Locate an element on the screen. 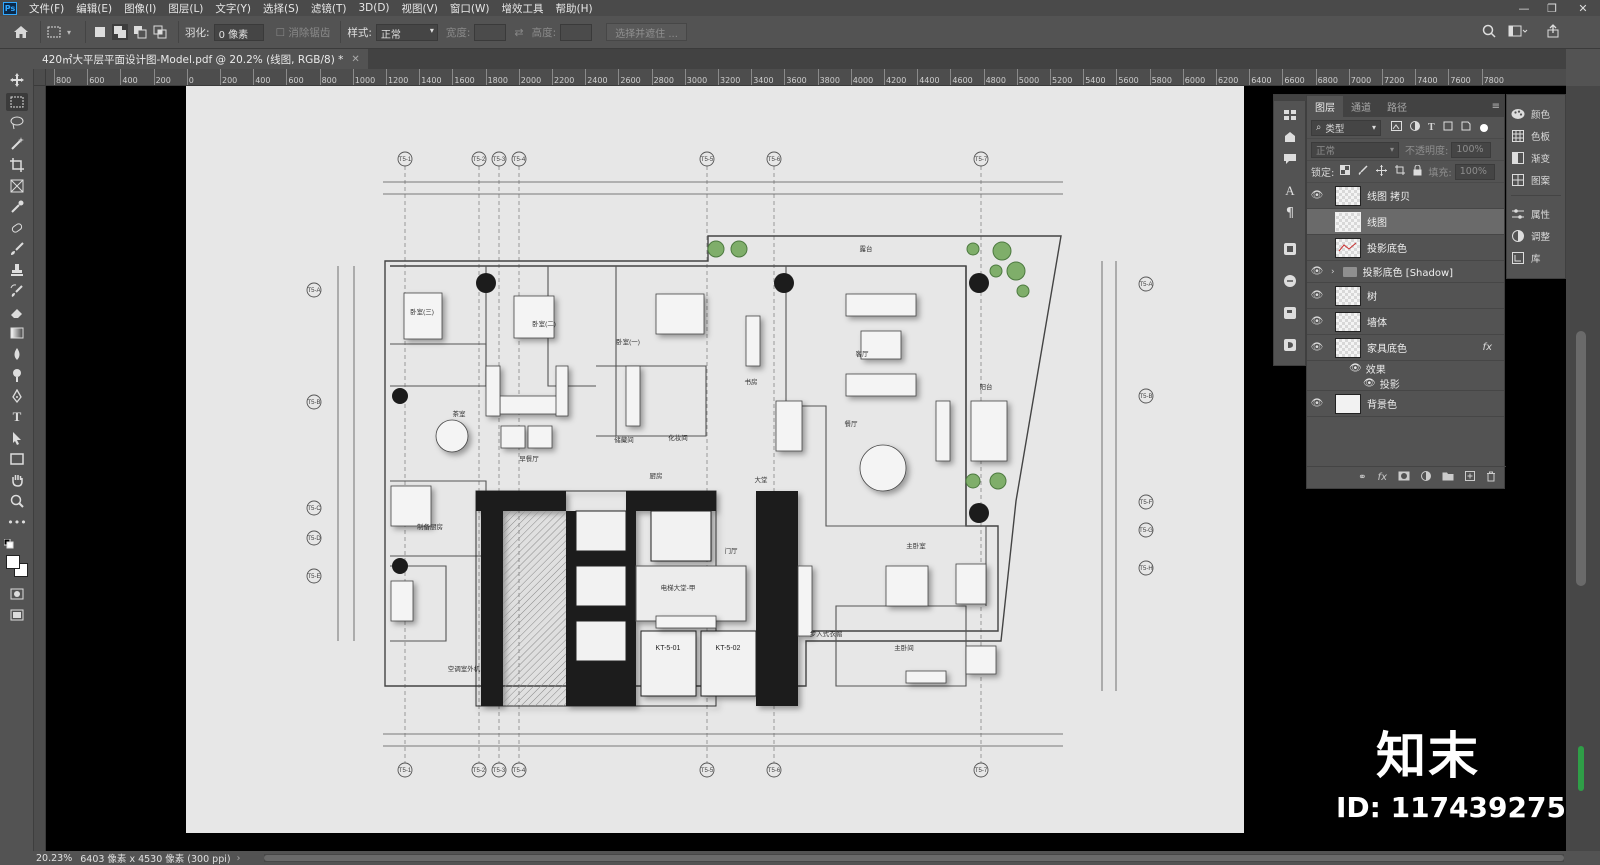 Image resolution: width=1600 pixels, height=865 pixels. filter-shape-icon is located at coordinates (1448, 127).